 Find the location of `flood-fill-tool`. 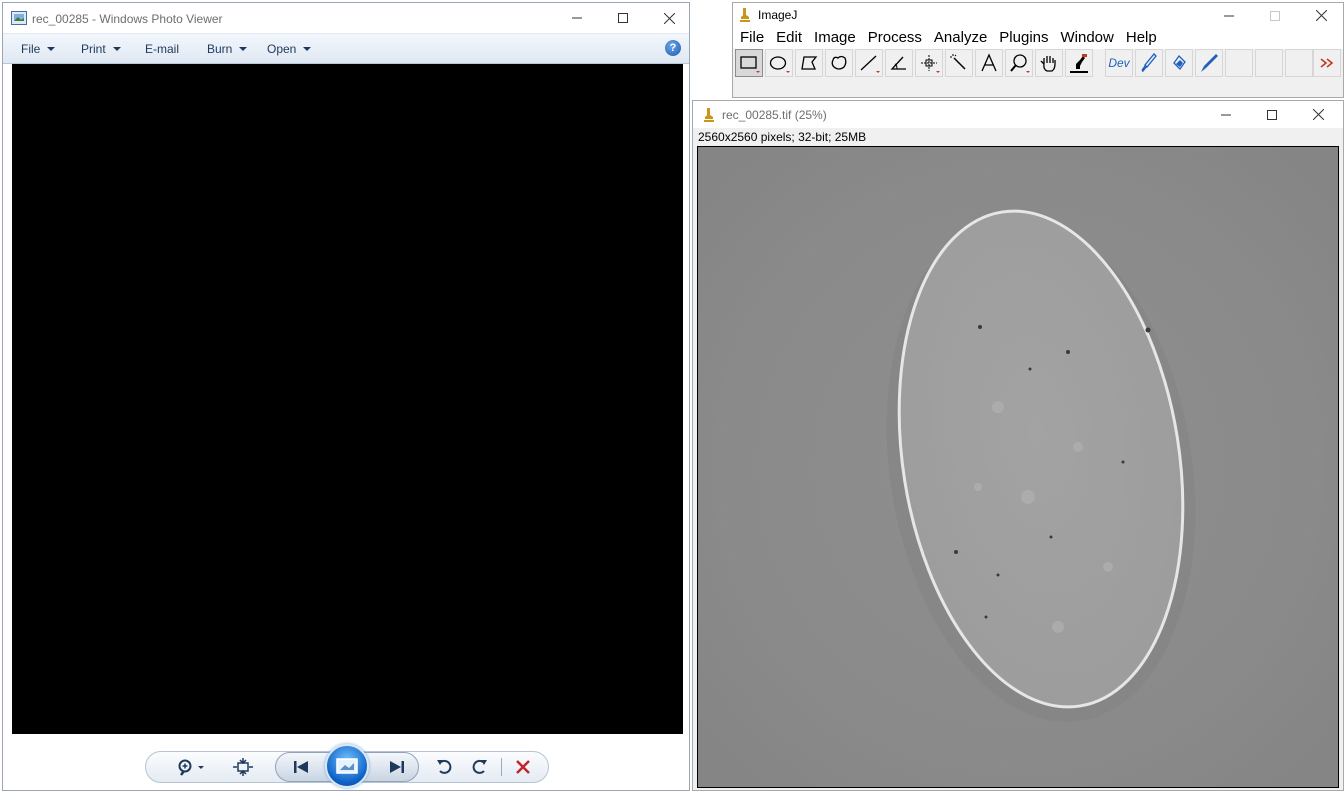

flood-fill-tool is located at coordinates (1179, 63).